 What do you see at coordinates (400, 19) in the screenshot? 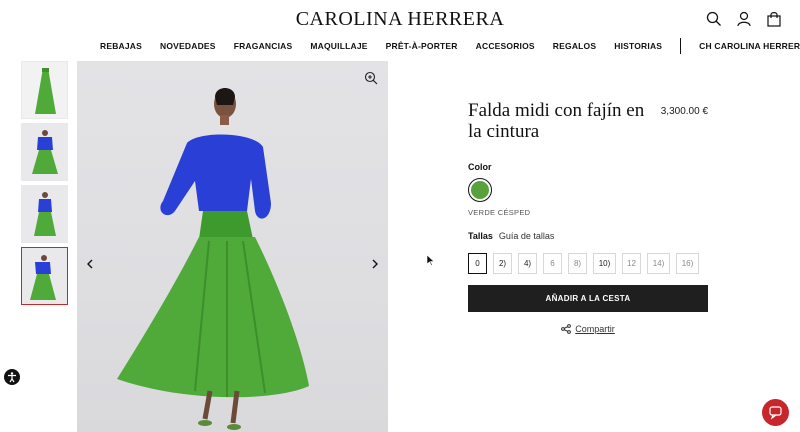
I see `brand-logo: CAROLINA HERRERA` at bounding box center [400, 19].